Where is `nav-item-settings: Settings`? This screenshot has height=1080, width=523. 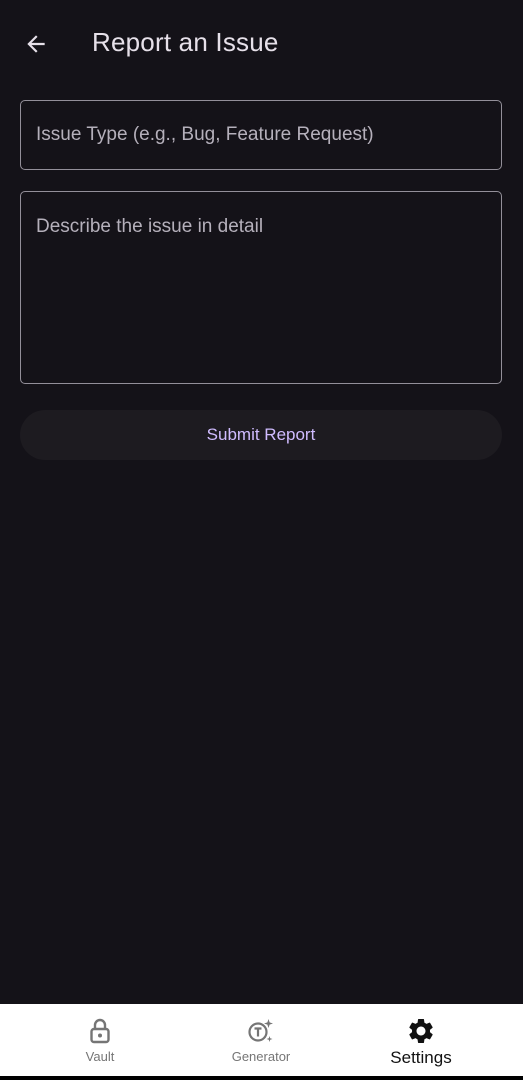 nav-item-settings: Settings is located at coordinates (421, 1040).